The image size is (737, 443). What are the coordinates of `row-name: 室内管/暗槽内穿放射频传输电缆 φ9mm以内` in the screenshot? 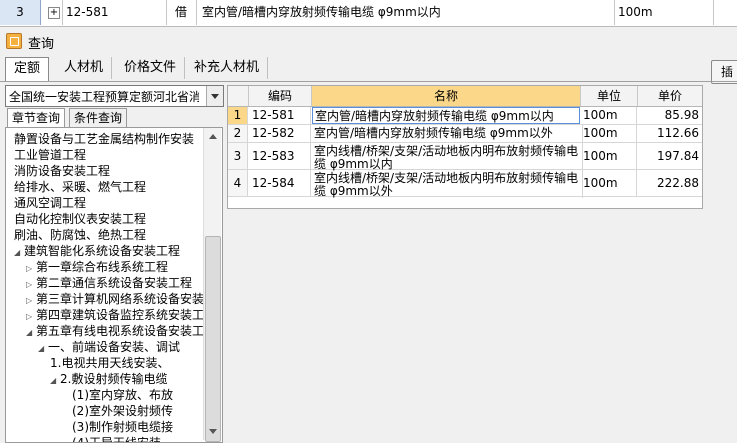 It's located at (406, 12).